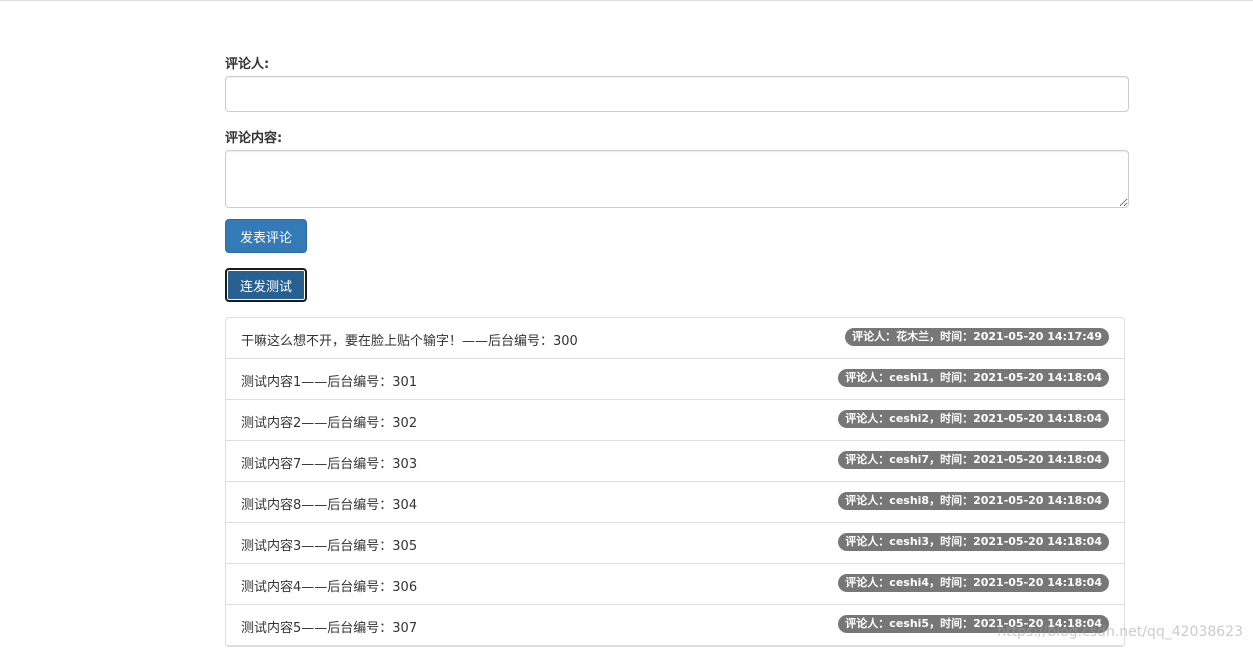 This screenshot has height=650, width=1253. What do you see at coordinates (677, 179) in the screenshot?
I see `comment-content-textarea` at bounding box center [677, 179].